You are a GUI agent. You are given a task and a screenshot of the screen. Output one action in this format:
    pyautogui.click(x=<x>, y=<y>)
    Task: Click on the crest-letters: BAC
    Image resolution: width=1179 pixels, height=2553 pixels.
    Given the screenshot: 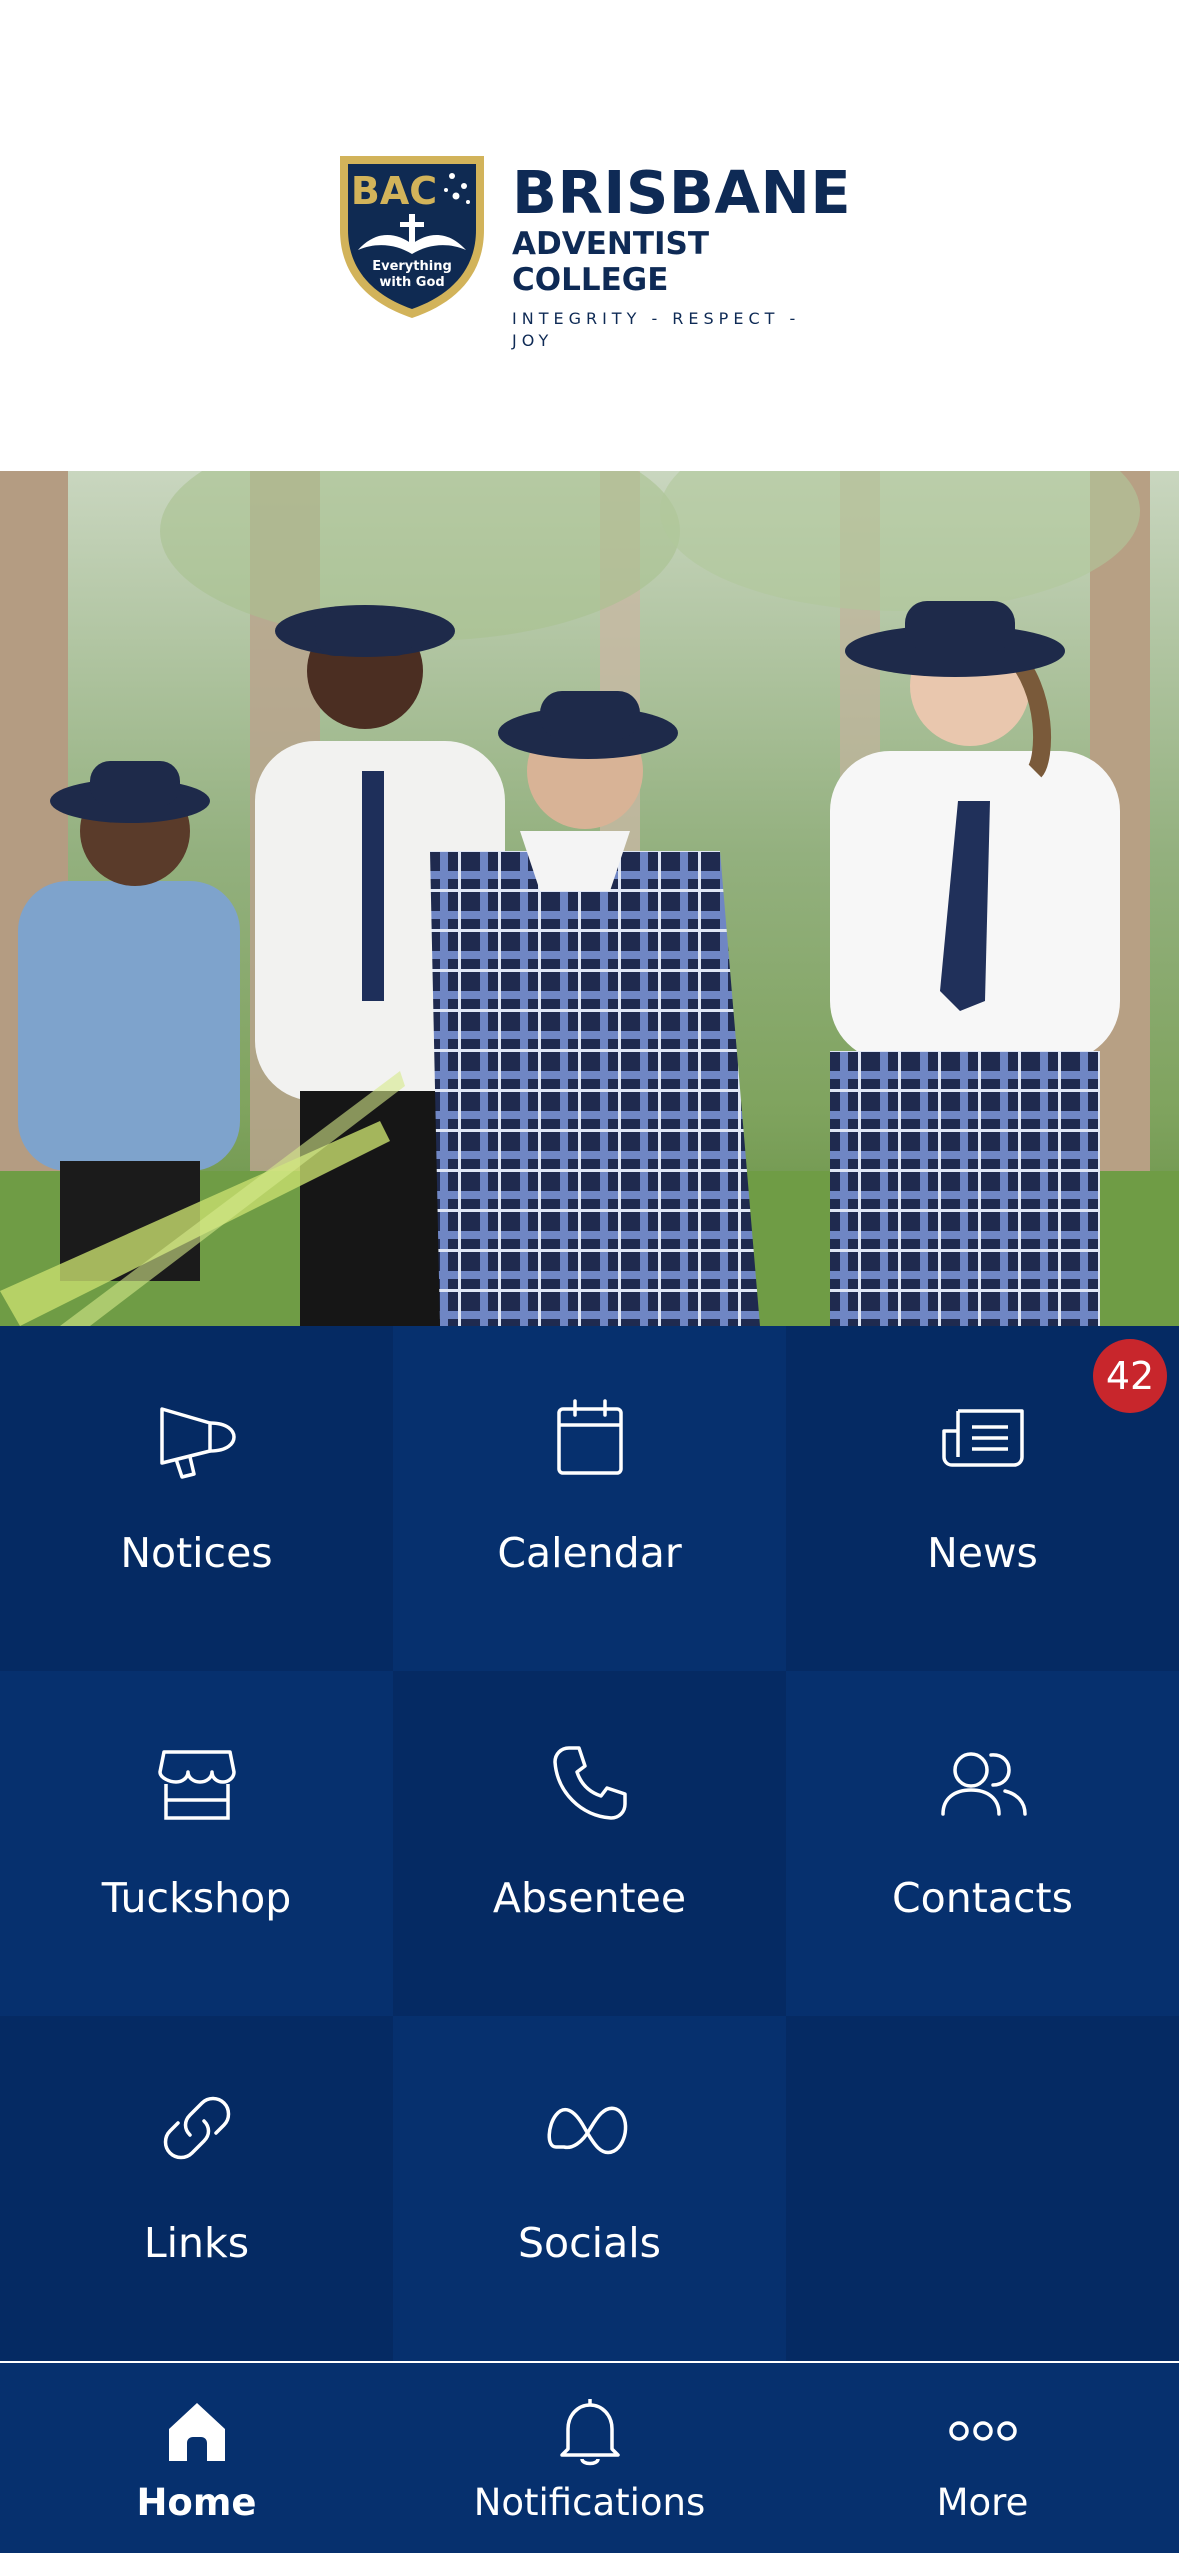 What is the action you would take?
    pyautogui.click(x=394, y=191)
    